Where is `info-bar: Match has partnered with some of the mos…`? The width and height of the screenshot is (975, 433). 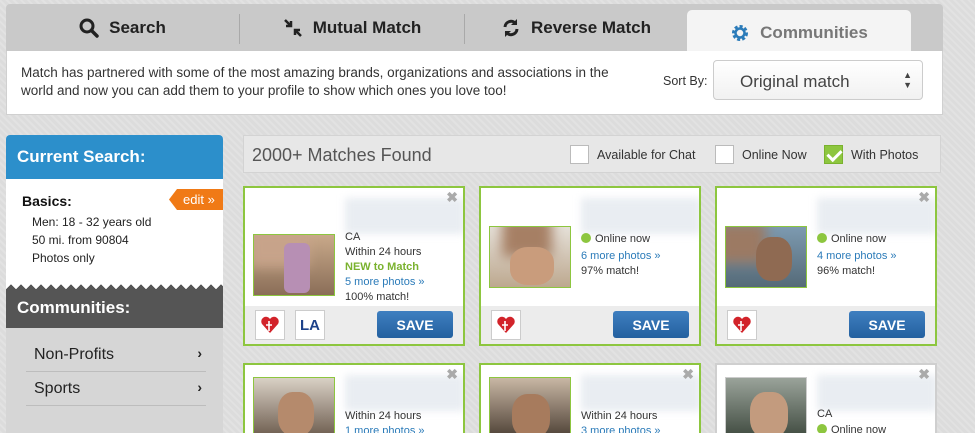
info-bar: Match has partnered with some of the mos… is located at coordinates (474, 83).